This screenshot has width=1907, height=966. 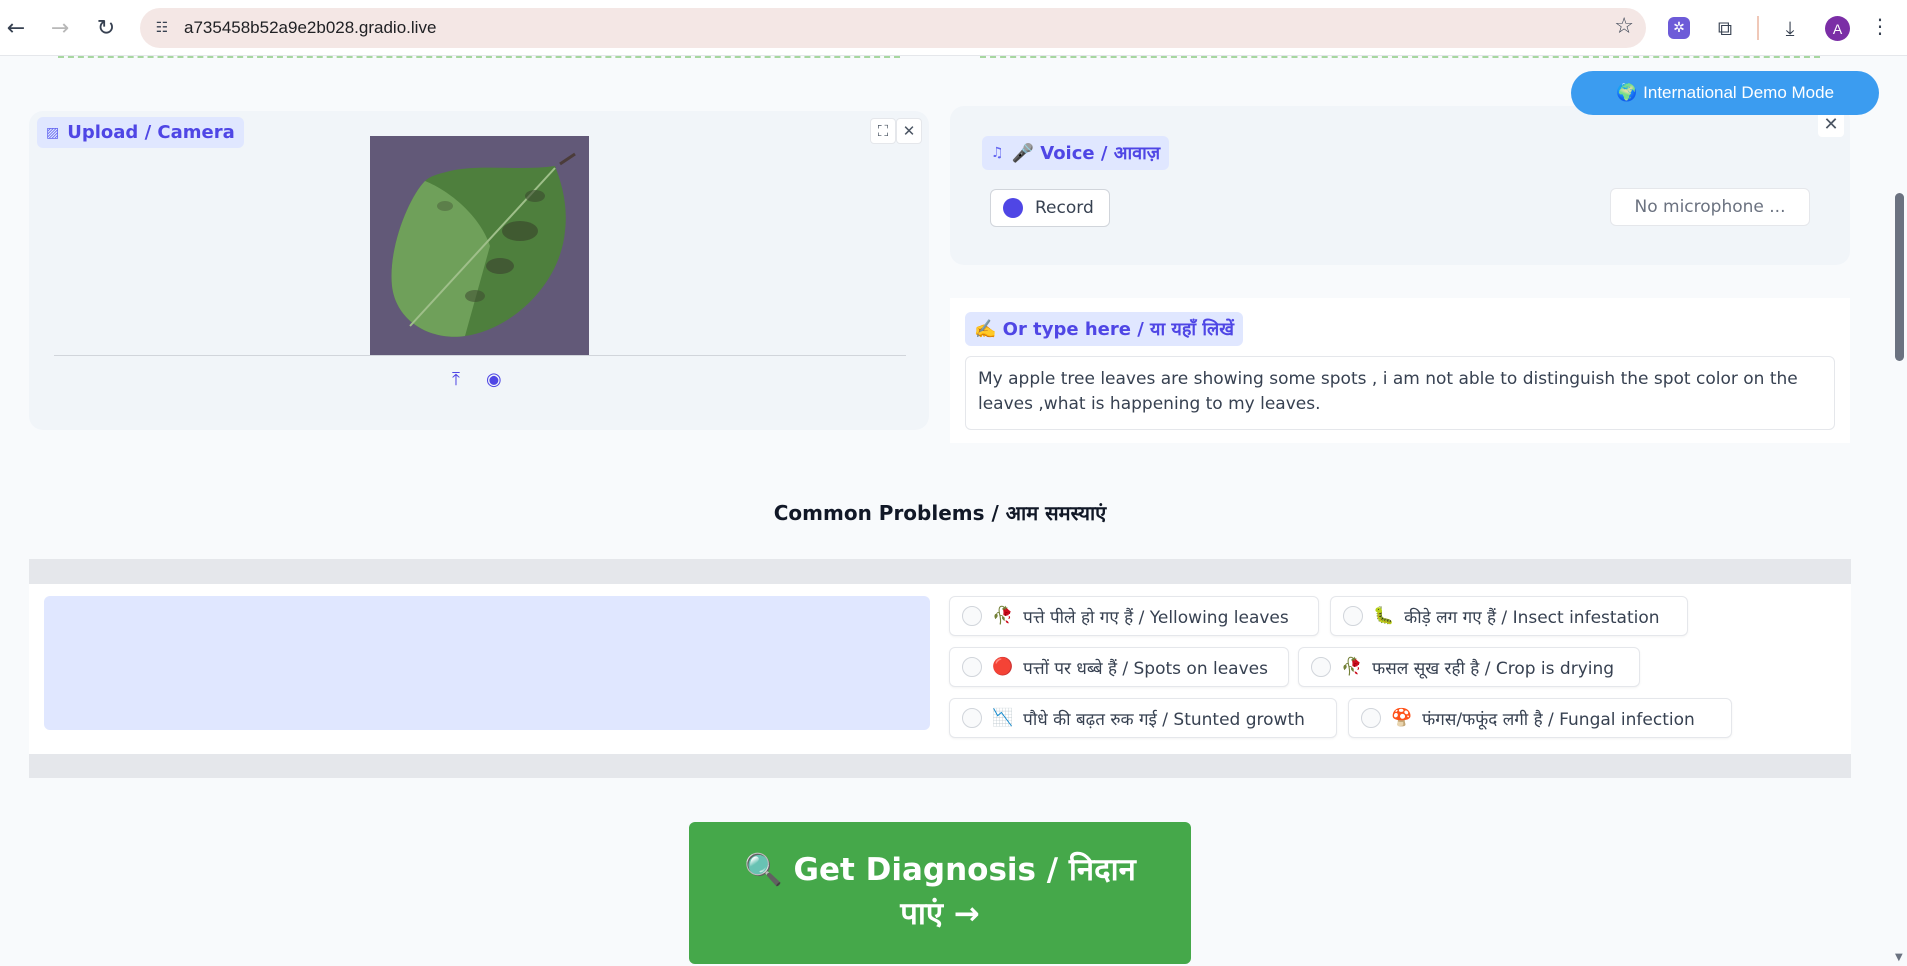 I want to click on dashed-divider-right, so click(x=1400, y=57).